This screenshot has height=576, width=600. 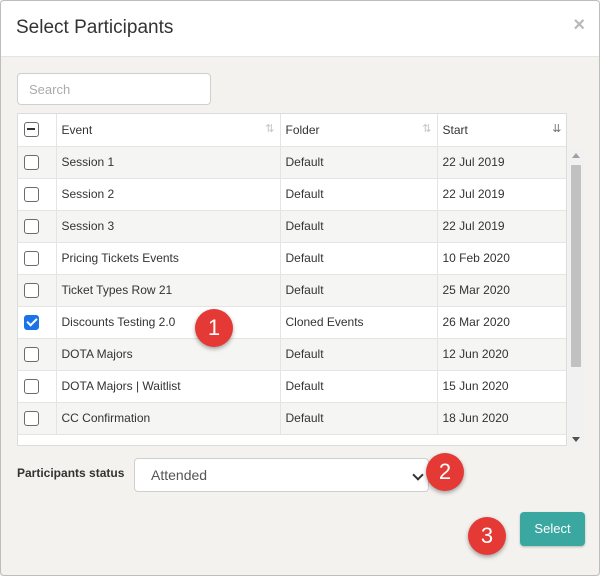 What do you see at coordinates (418, 475) in the screenshot?
I see `chevron-down-icon` at bounding box center [418, 475].